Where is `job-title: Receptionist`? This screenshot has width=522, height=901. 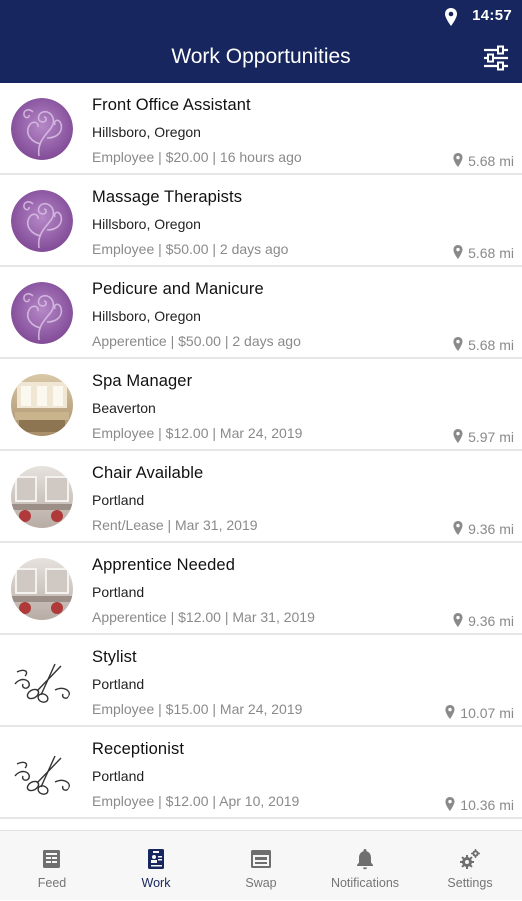 job-title: Receptionist is located at coordinates (138, 749).